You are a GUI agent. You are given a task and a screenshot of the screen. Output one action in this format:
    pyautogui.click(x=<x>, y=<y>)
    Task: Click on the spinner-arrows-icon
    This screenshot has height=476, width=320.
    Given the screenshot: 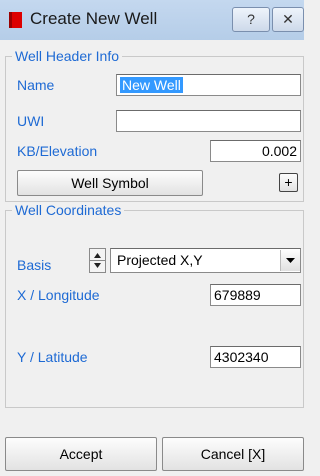 What is the action you would take?
    pyautogui.click(x=97, y=260)
    